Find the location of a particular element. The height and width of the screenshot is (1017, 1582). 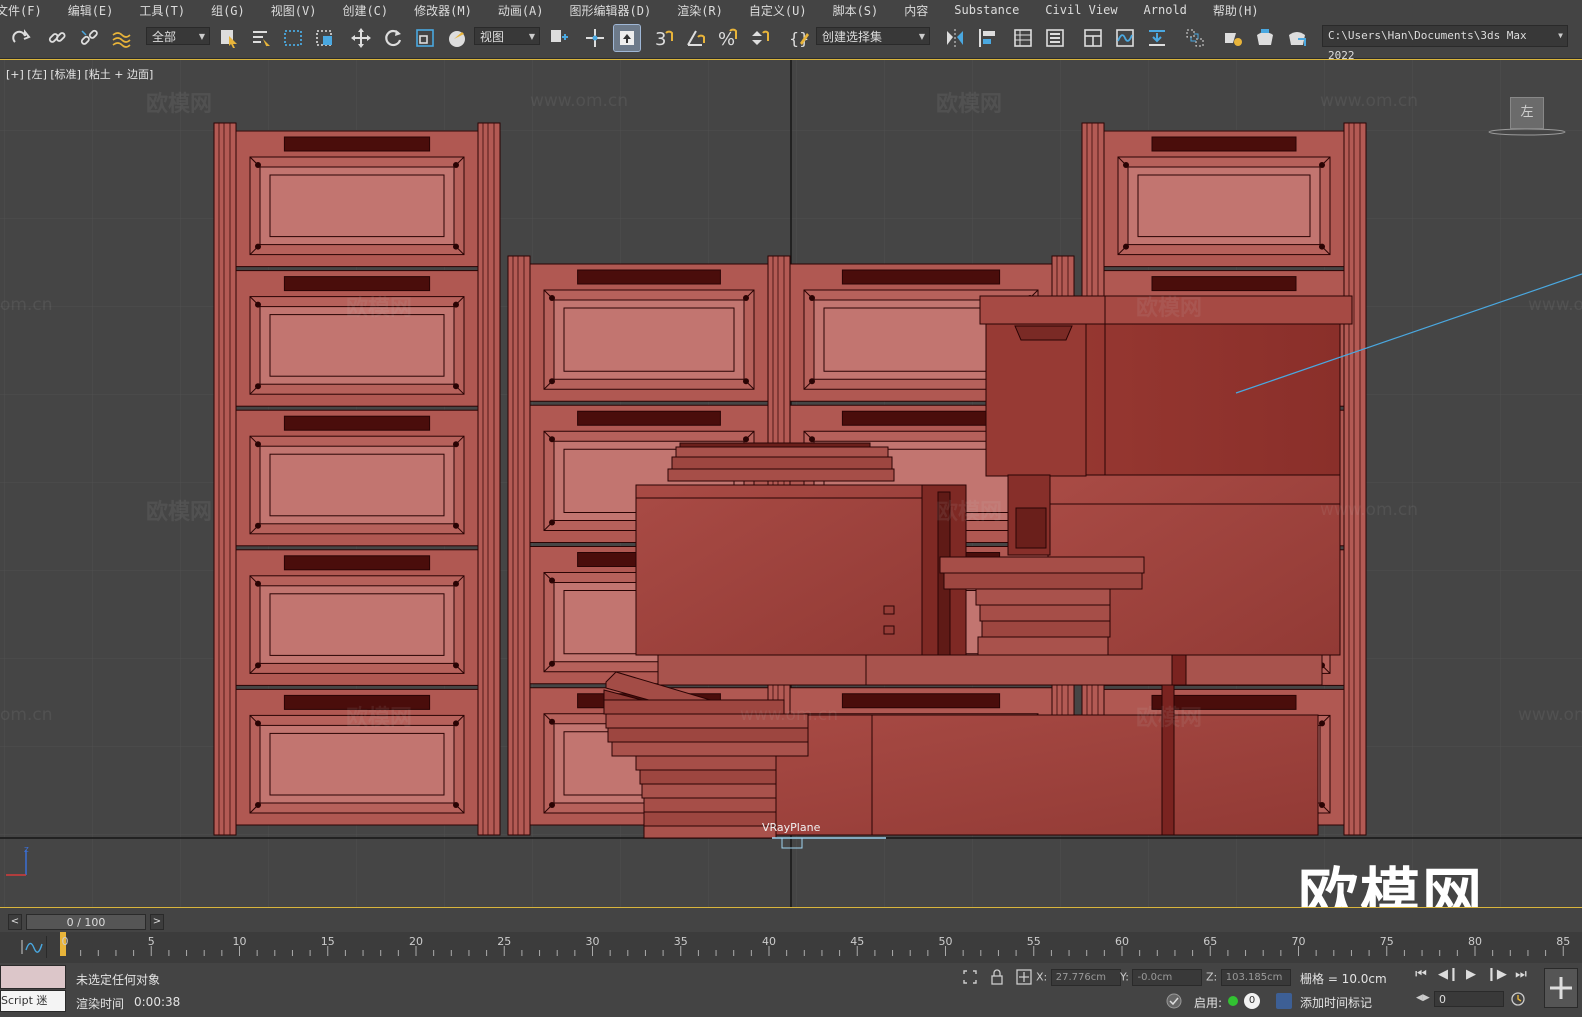

enable-count-badge: 0 is located at coordinates (1252, 1001).